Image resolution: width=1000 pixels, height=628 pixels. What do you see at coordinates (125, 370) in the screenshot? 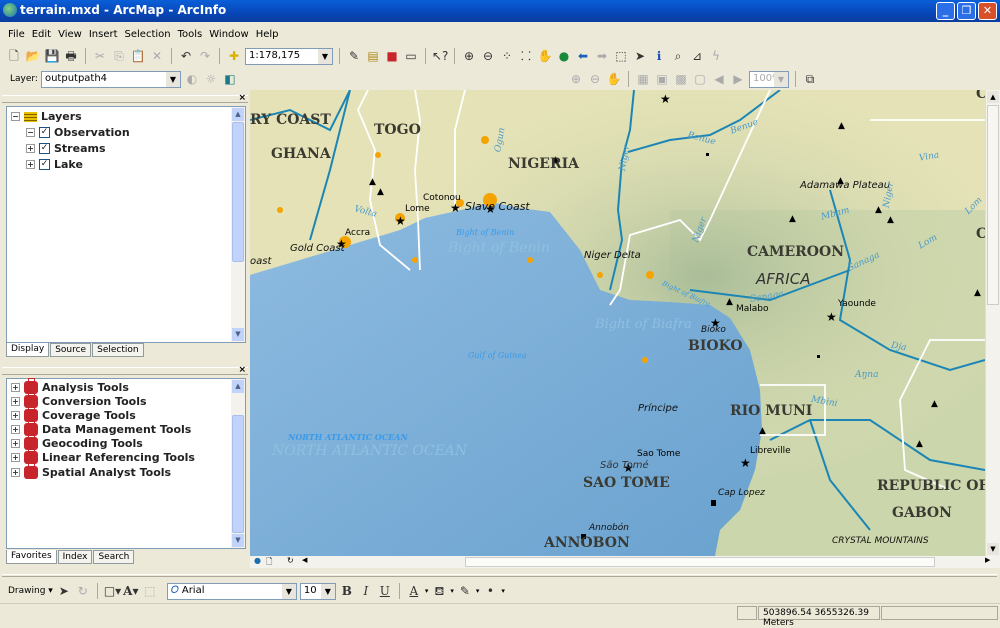
I see `toolbox-grip: ×` at bounding box center [125, 370].